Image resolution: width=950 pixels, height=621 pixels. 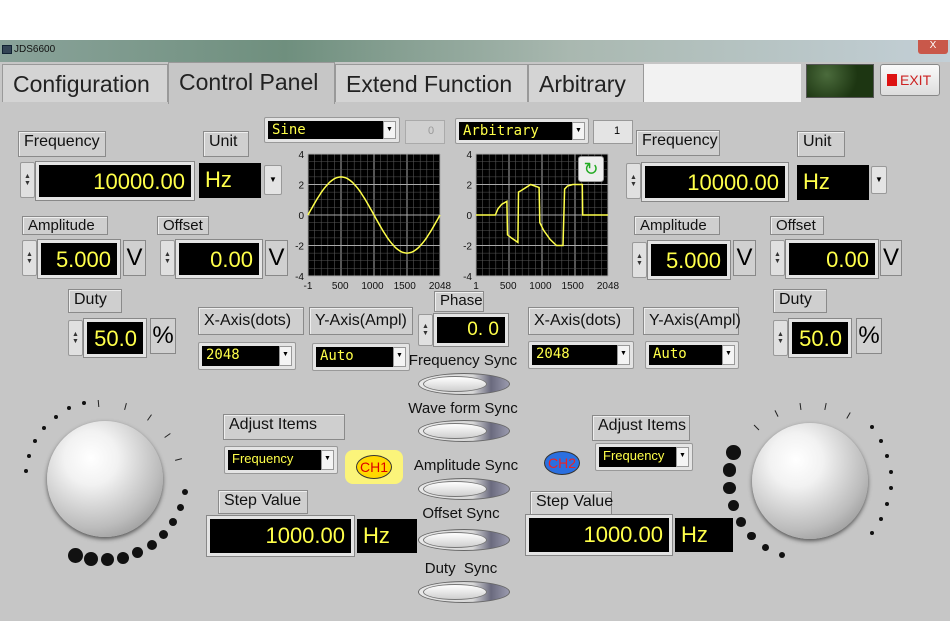 What do you see at coordinates (916, 80) in the screenshot?
I see `exit-label: EXIT` at bounding box center [916, 80].